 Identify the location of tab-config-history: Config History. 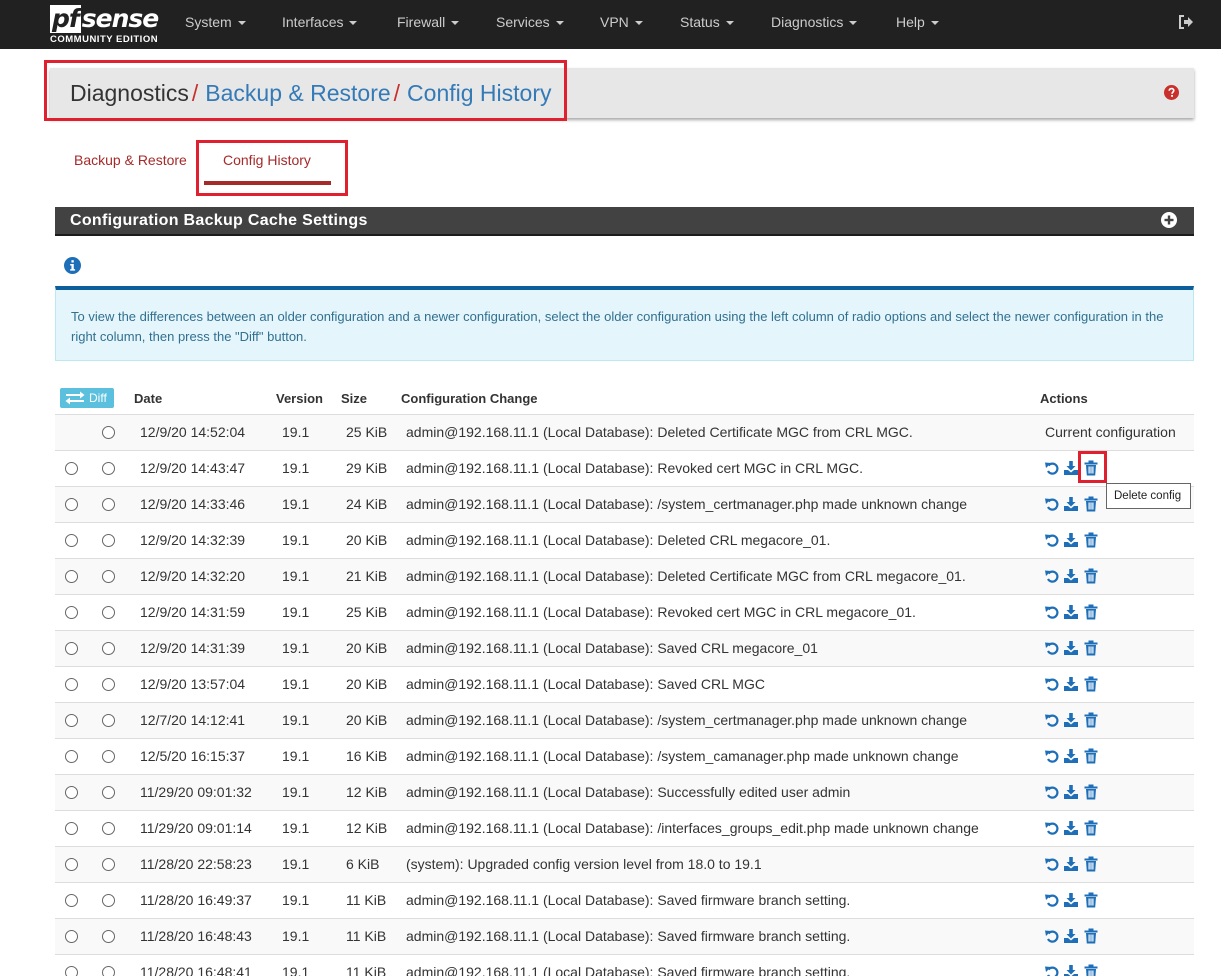
(267, 160).